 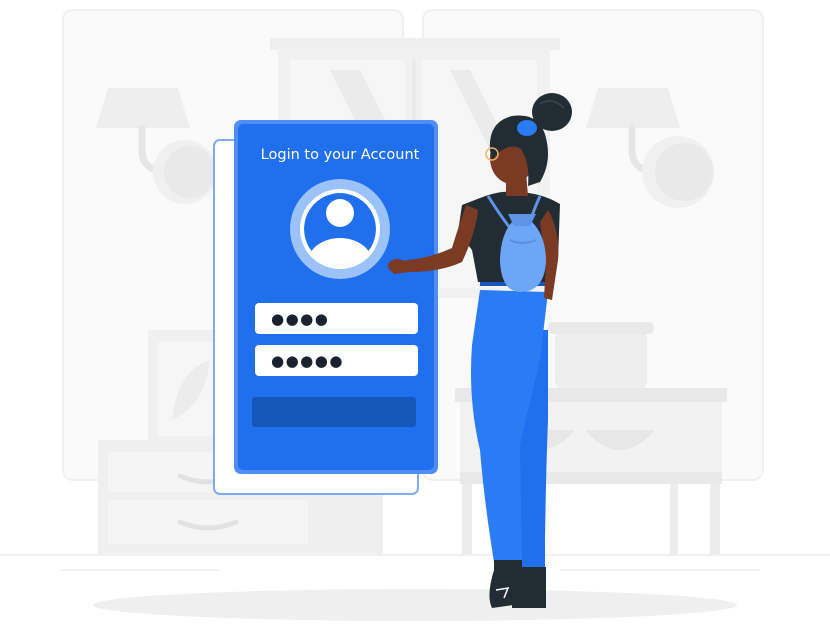 I want to click on side-table-leg-left, so click(x=467, y=520).